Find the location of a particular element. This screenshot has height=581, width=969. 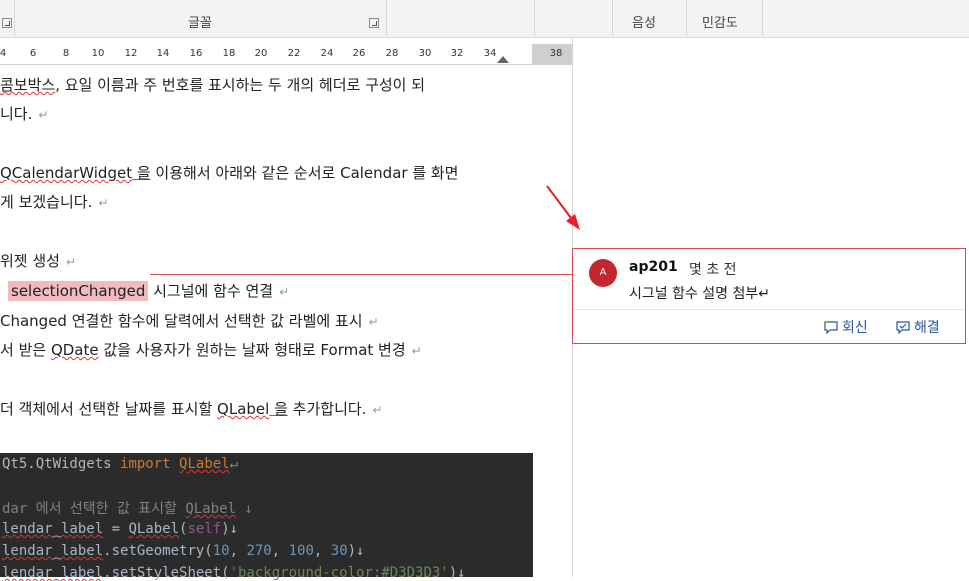

dialog-launcher-icon is located at coordinates (7, 23).